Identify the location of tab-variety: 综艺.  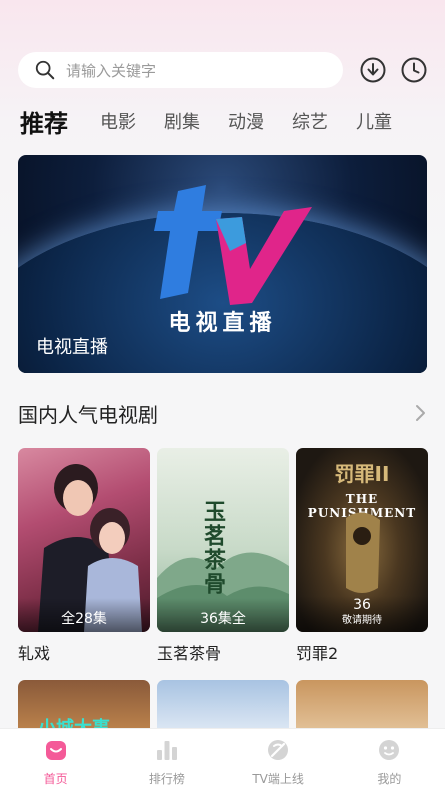
(310, 121).